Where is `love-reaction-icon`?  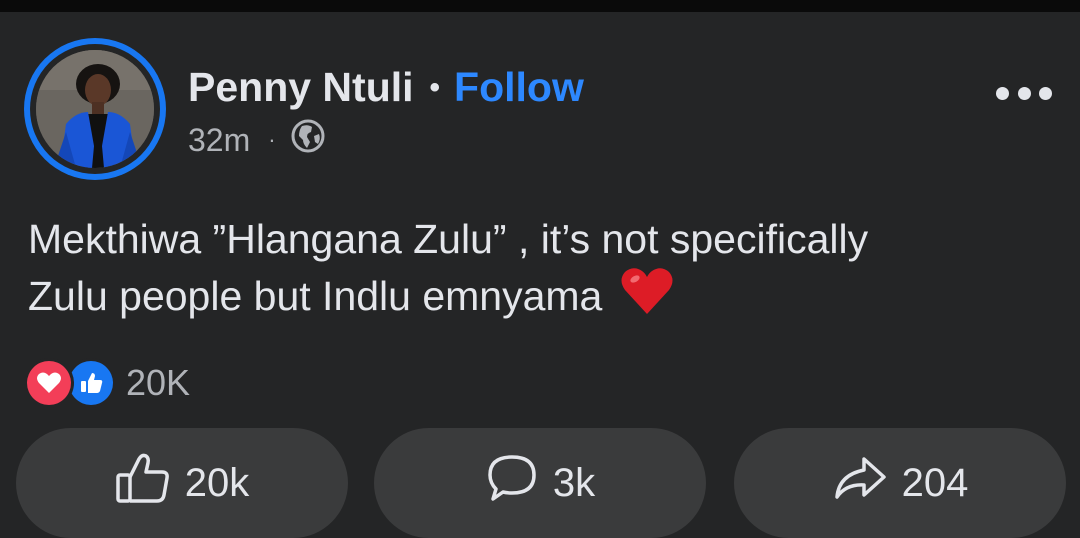 love-reaction-icon is located at coordinates (49, 383).